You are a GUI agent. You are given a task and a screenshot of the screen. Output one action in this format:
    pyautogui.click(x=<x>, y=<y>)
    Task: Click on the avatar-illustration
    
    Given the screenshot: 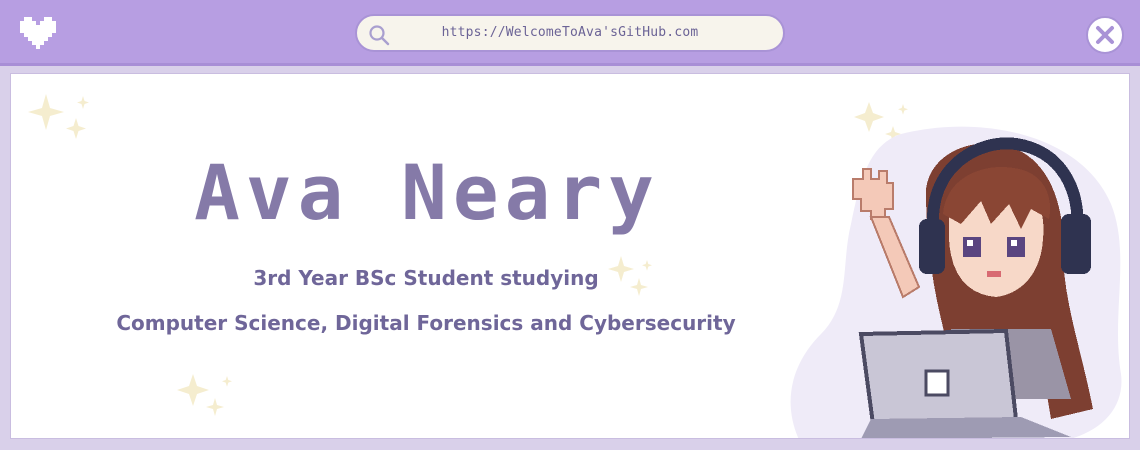 What is the action you would take?
    pyautogui.click(x=972, y=287)
    